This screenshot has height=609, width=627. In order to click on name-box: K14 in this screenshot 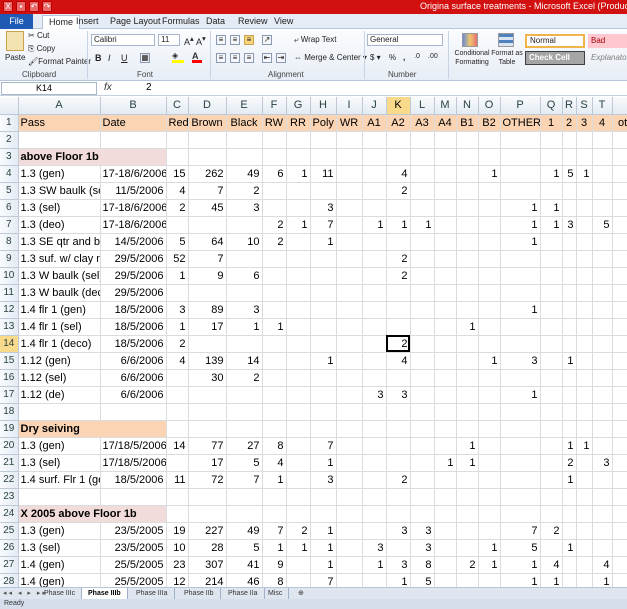, I will do `click(49, 88)`.